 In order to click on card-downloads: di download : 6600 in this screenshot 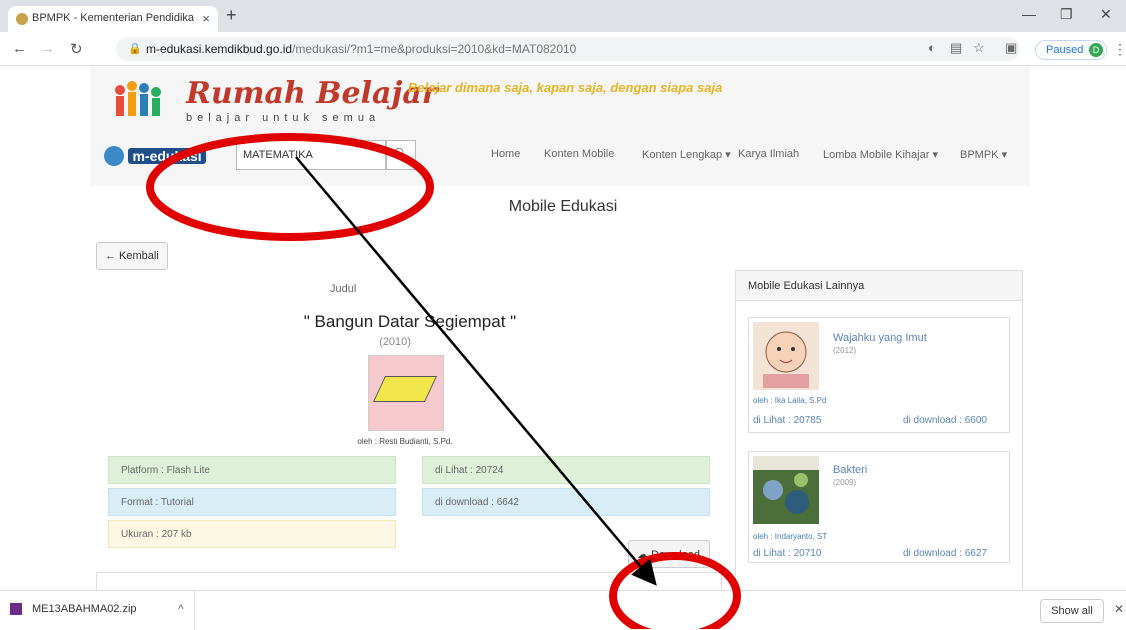, I will do `click(945, 420)`.